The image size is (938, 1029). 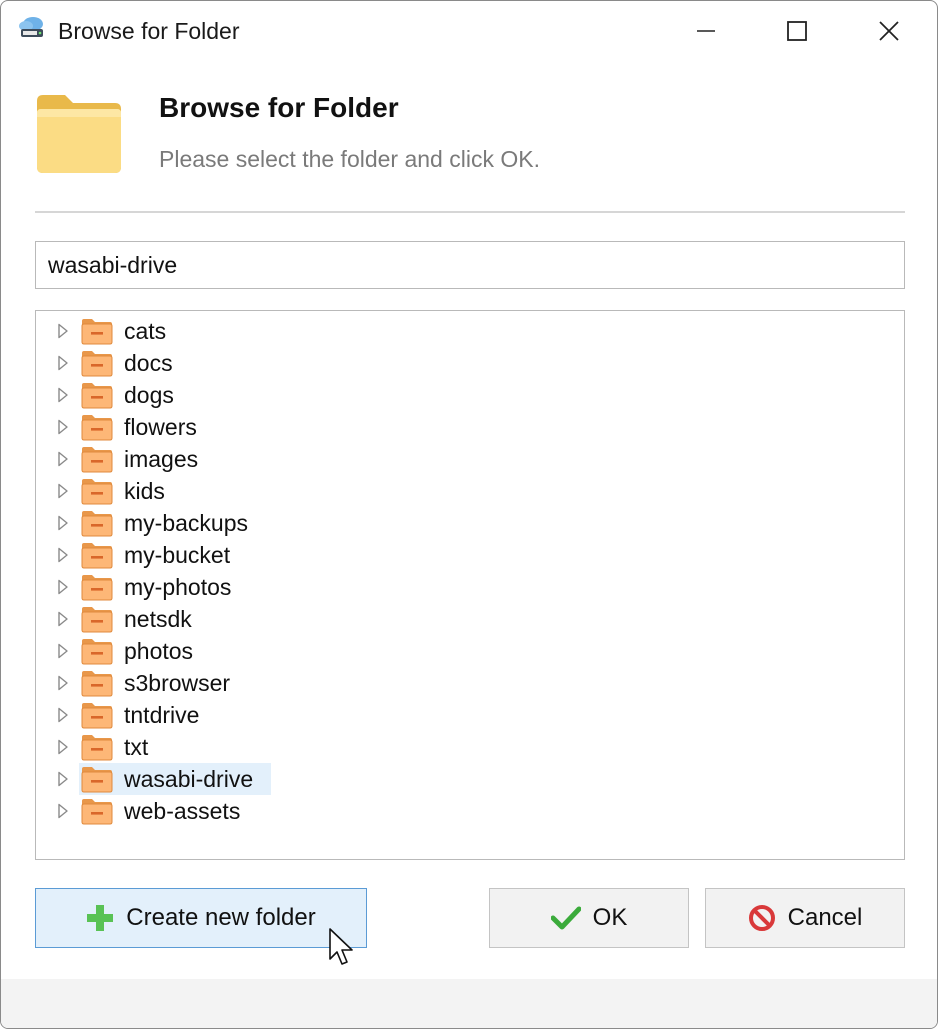 What do you see at coordinates (236, 715) in the screenshot?
I see `tree-item: tntdrive` at bounding box center [236, 715].